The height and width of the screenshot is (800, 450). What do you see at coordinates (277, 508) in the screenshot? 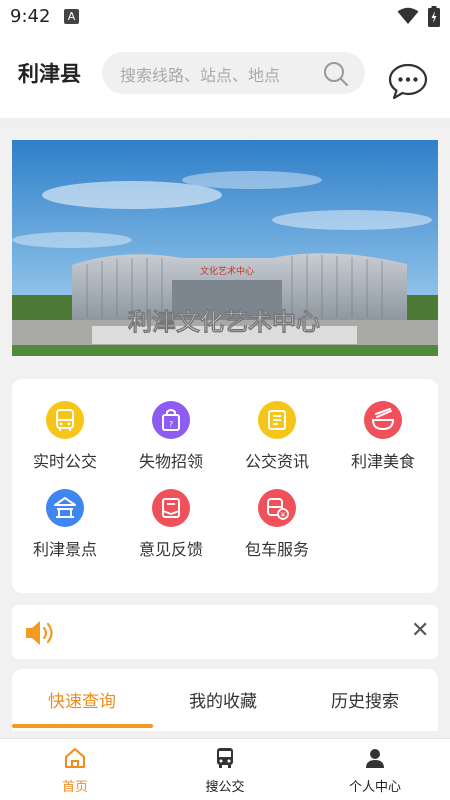
I see `charter-bus-icon: ¥` at bounding box center [277, 508].